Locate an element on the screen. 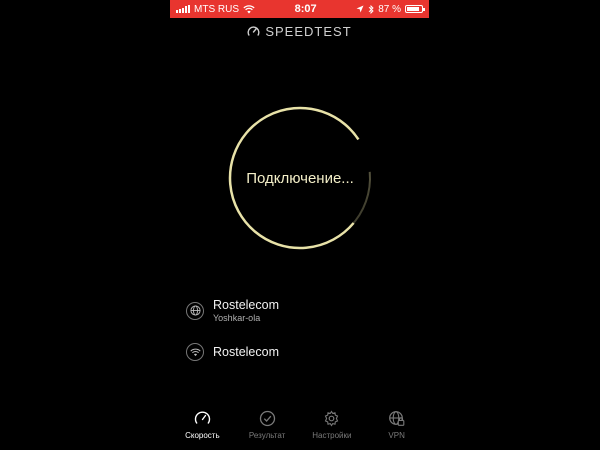 Image resolution: width=600 pixels, height=450 pixels. server-location: Yoshkar-ola is located at coordinates (237, 318).